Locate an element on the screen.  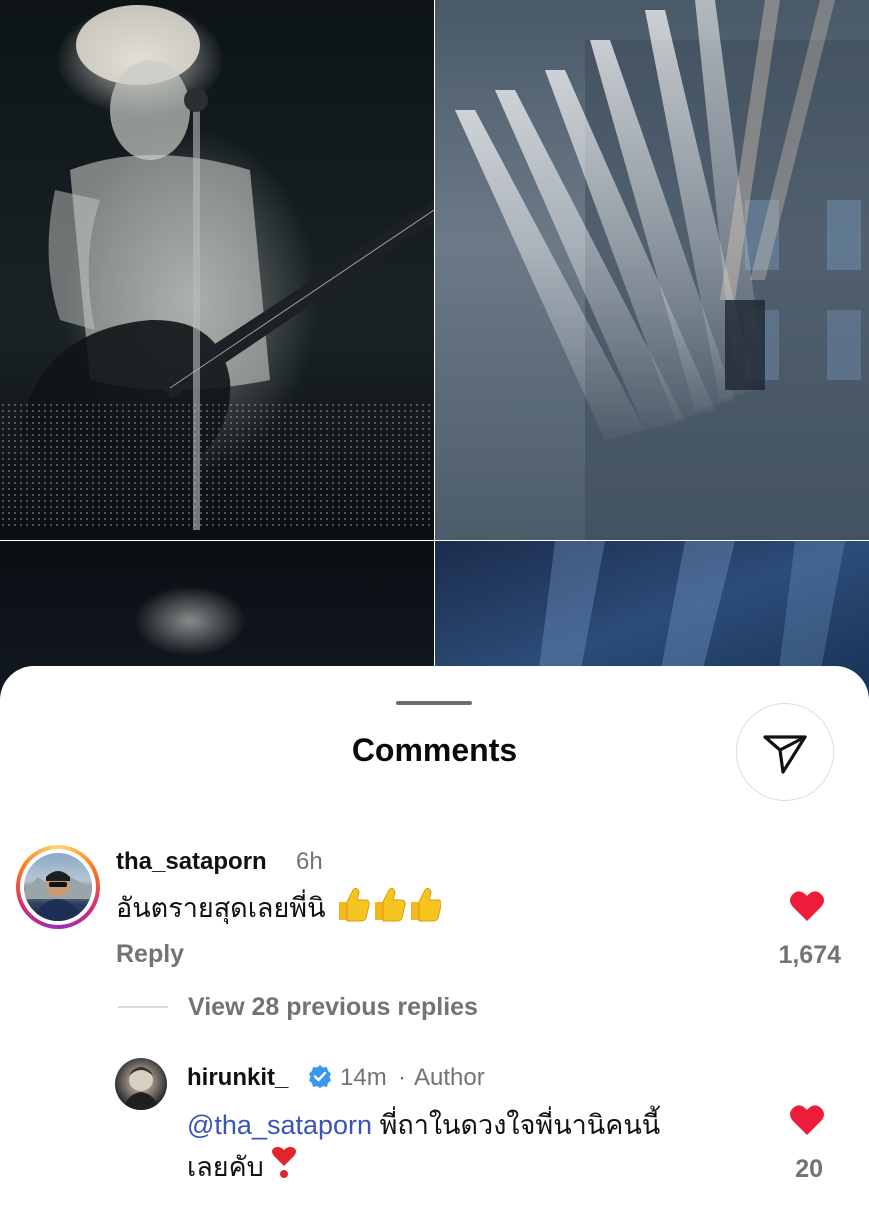
comment-username: tha_sataporn is located at coordinates (191, 862).